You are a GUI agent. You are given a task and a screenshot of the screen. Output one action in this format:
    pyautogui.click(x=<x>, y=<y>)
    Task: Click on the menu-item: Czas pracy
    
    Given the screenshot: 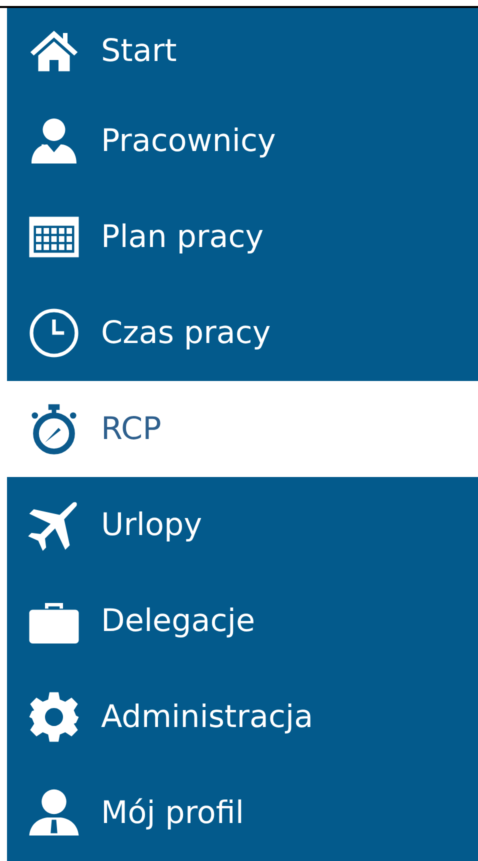 What is the action you would take?
    pyautogui.click(x=242, y=333)
    